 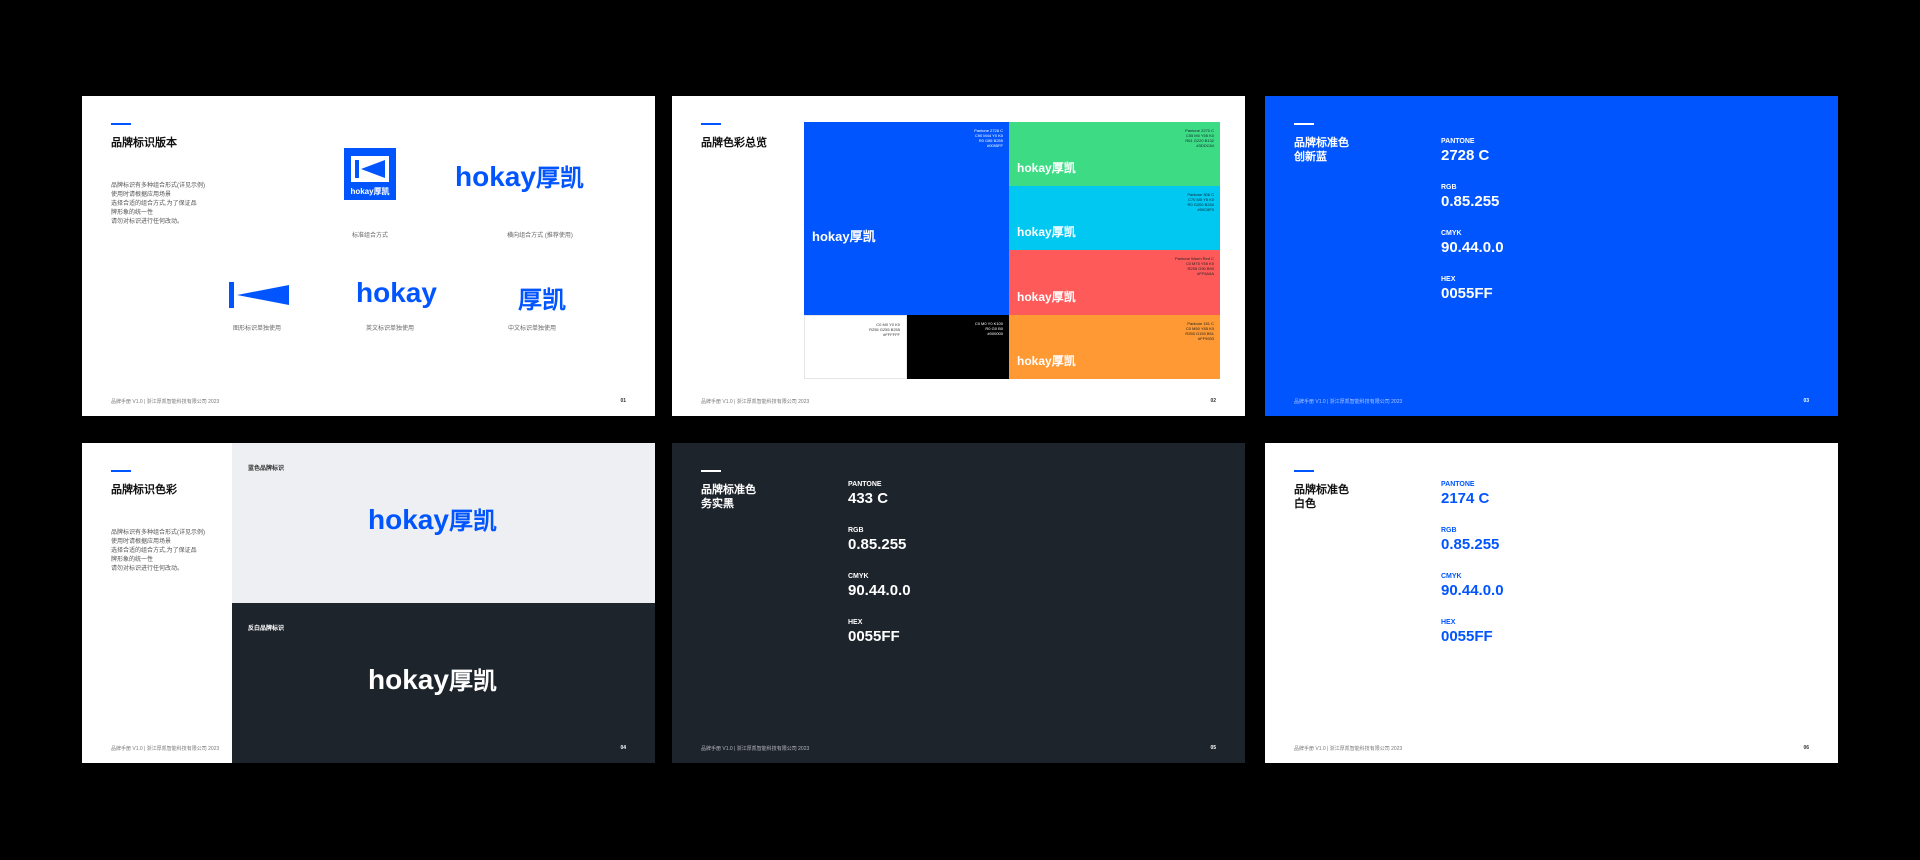 I want to click on panel-label: 蓝色品牌标识, so click(x=266, y=469).